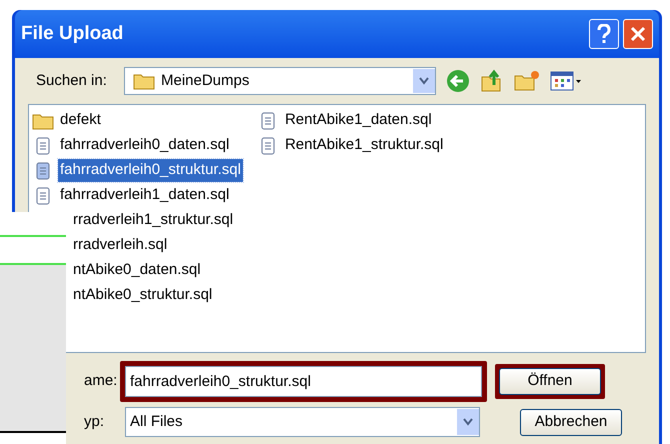 The image size is (670, 444). Describe the element at coordinates (72, 34) in the screenshot. I see `window-title: File Upload` at that location.